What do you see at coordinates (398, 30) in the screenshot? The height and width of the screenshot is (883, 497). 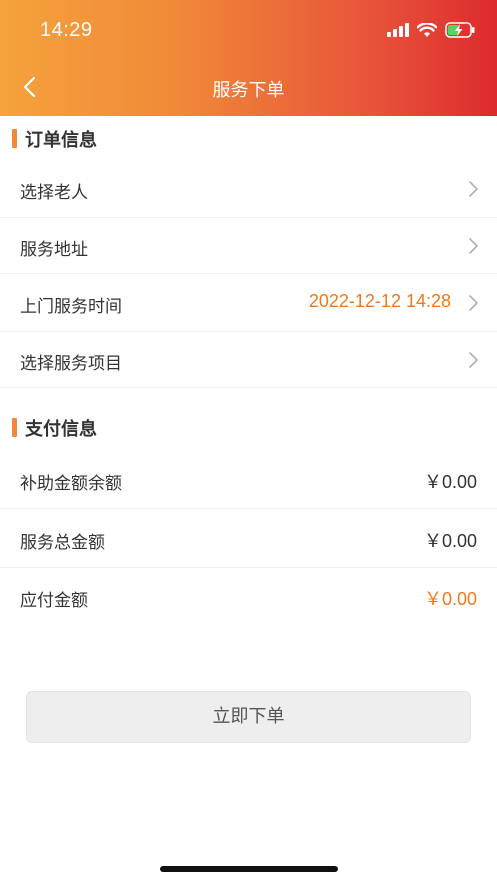 I see `cellular-signal-icon` at bounding box center [398, 30].